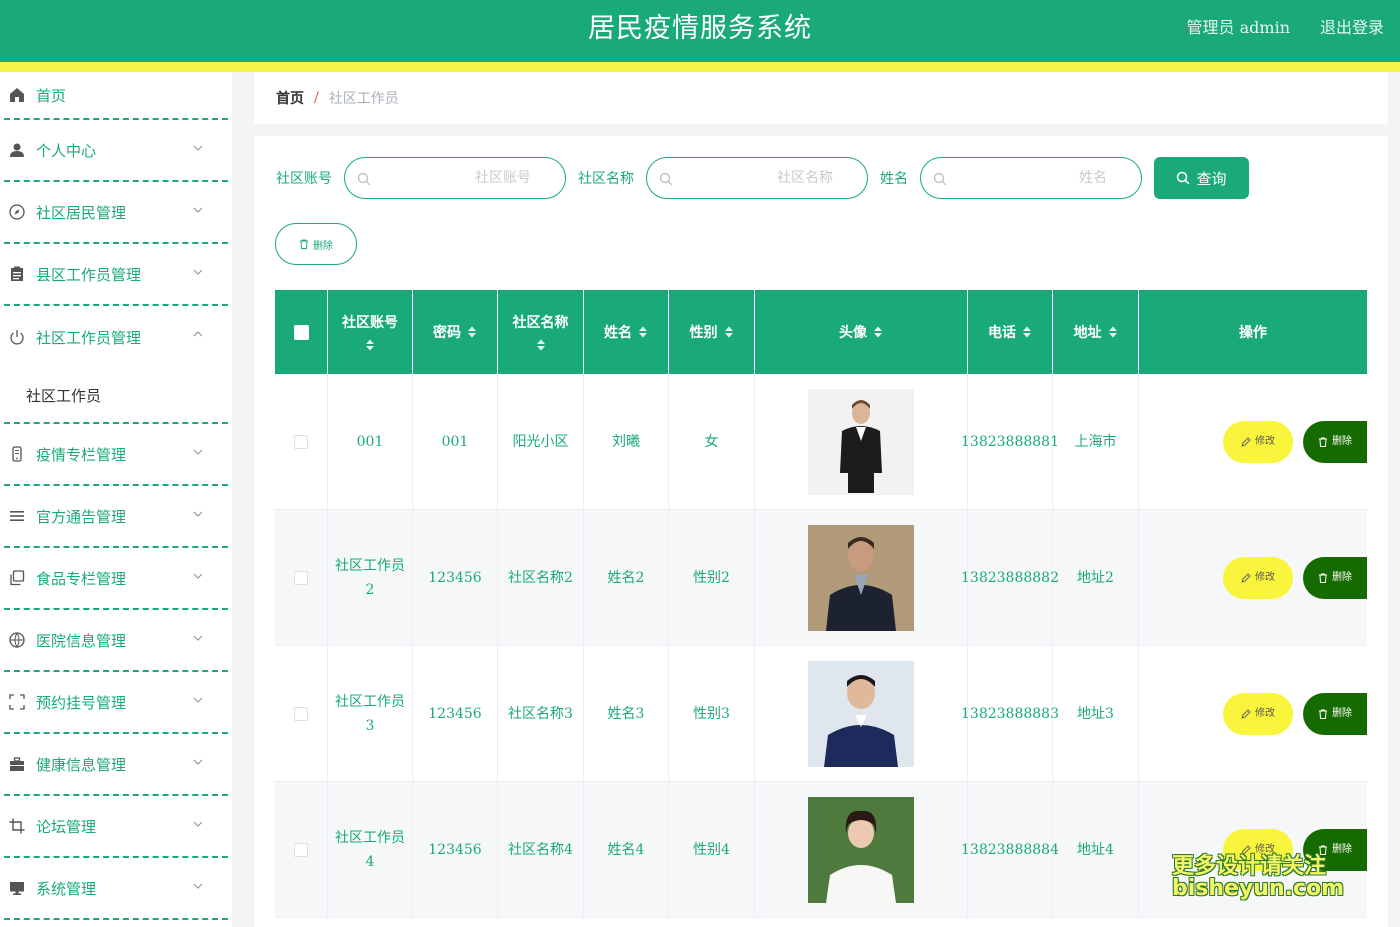 The width and height of the screenshot is (1400, 927). I want to click on sidebar-item-appointments: 预约挂号管理, so click(116, 703).